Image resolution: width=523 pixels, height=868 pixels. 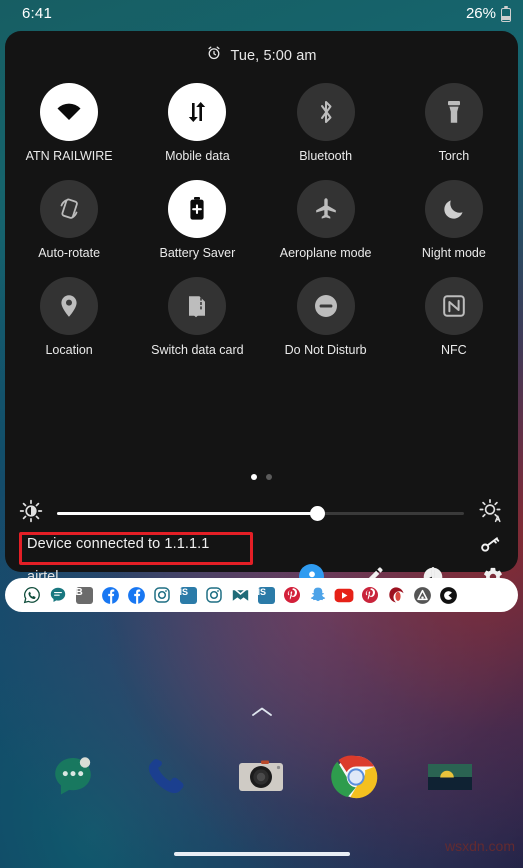 I want to click on battery-percent-label: 26%, so click(x=480, y=13).